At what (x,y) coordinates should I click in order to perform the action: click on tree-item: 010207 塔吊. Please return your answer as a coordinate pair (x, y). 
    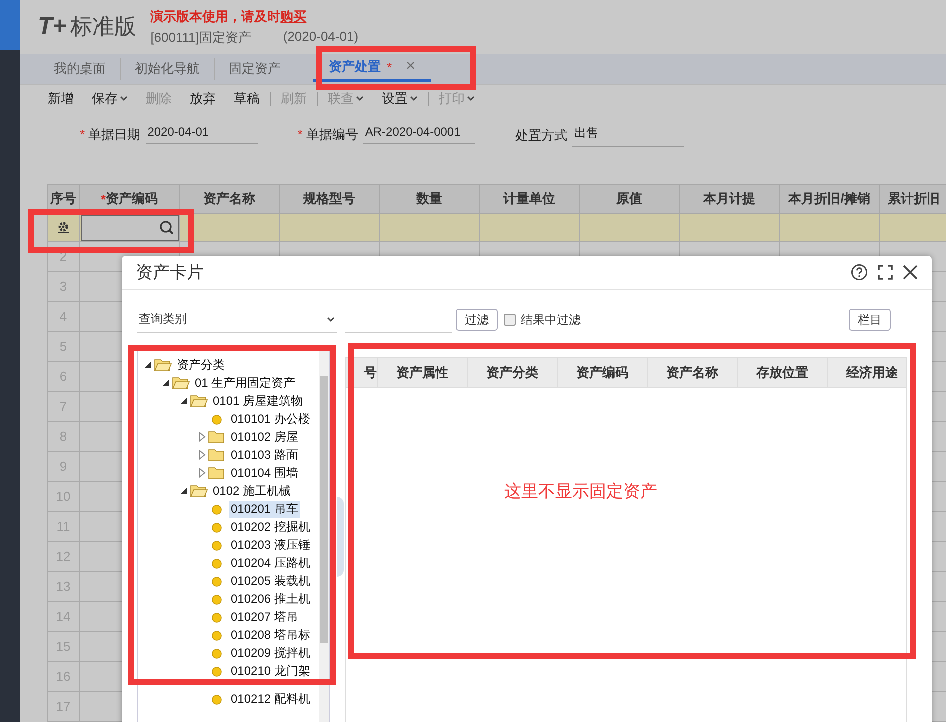
    Looking at the image, I should click on (264, 617).